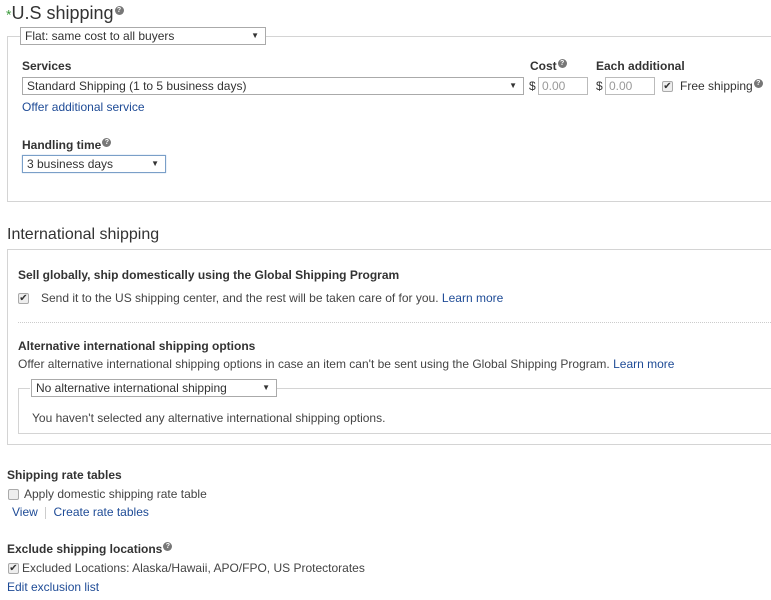 The width and height of the screenshot is (771, 600). I want to click on apply-rate-table-label: Apply domestic shipping rate table, so click(115, 494).